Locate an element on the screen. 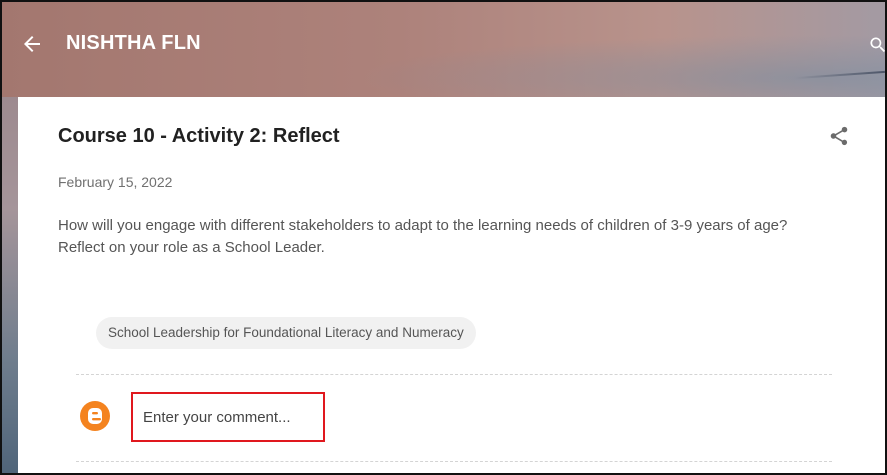  blog-title: NISHTHA FLN is located at coordinates (133, 43).